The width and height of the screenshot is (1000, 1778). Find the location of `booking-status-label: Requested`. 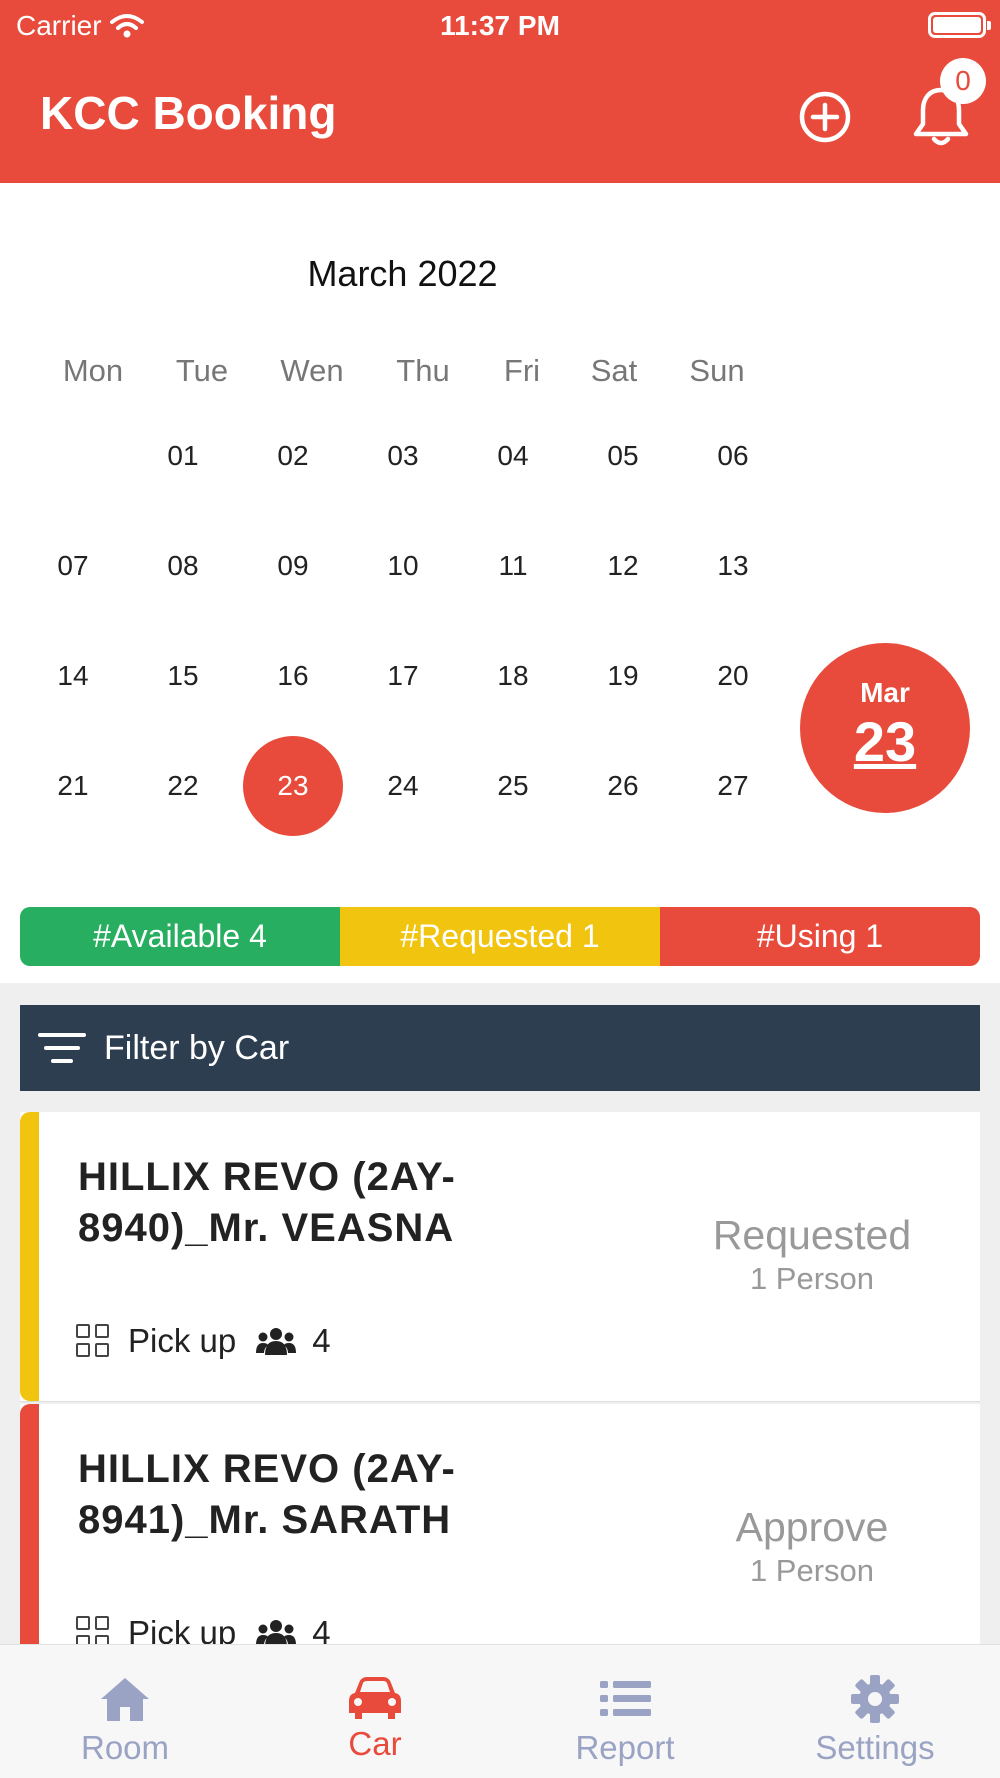

booking-status-label: Requested is located at coordinates (812, 1235).